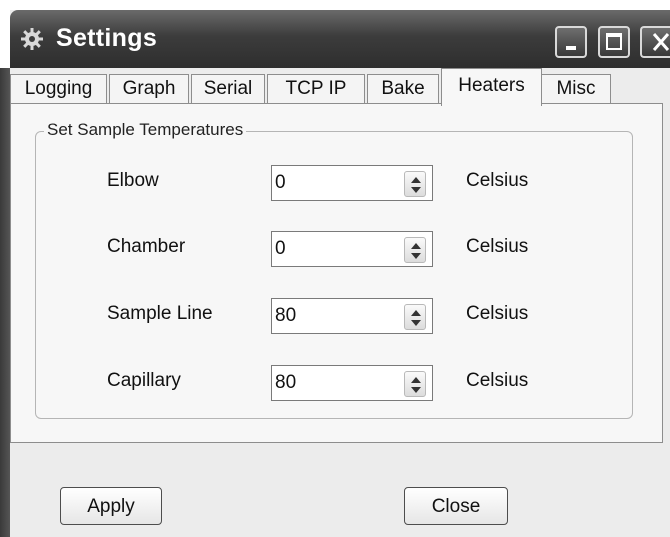  What do you see at coordinates (145, 130) in the screenshot?
I see `group-title: Set Sample Temperatures` at bounding box center [145, 130].